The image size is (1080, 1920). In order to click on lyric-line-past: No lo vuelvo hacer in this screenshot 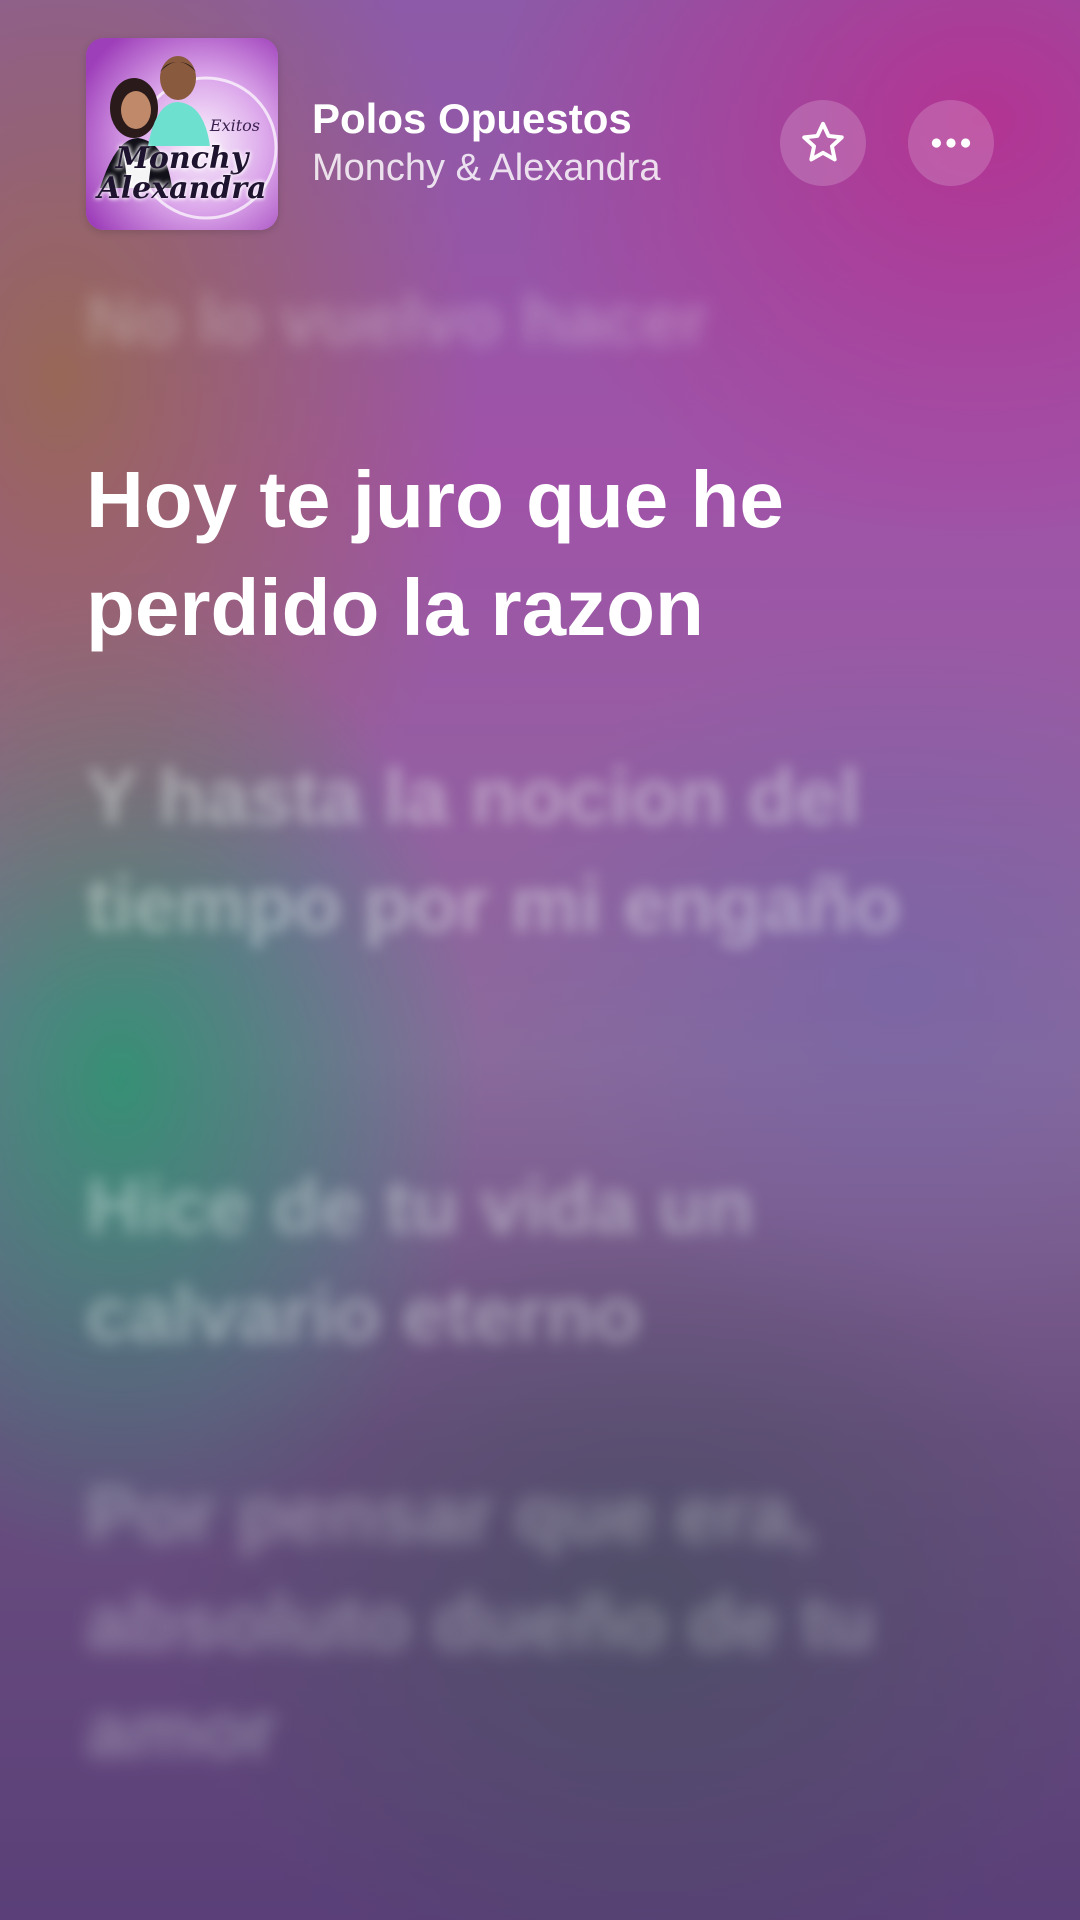, I will do `click(397, 320)`.